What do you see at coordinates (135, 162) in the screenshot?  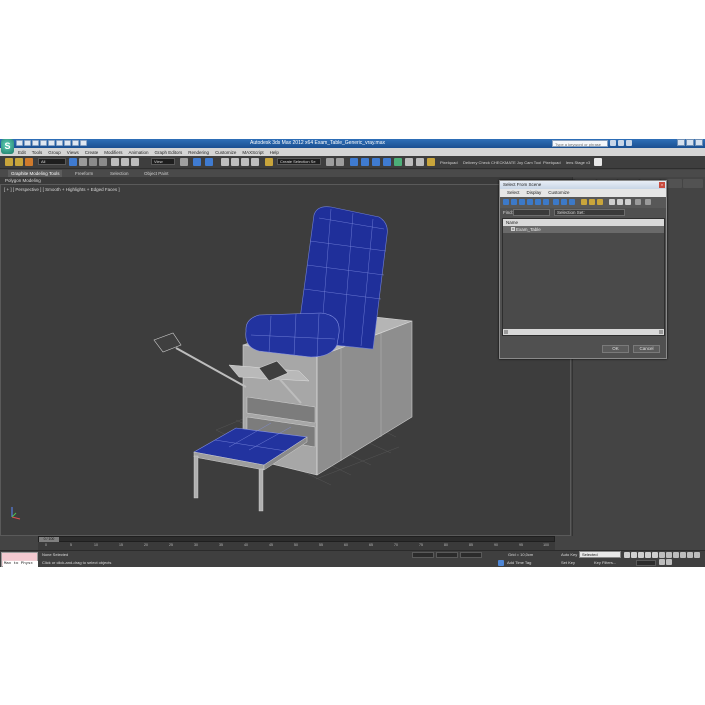 I see `scale-icon` at bounding box center [135, 162].